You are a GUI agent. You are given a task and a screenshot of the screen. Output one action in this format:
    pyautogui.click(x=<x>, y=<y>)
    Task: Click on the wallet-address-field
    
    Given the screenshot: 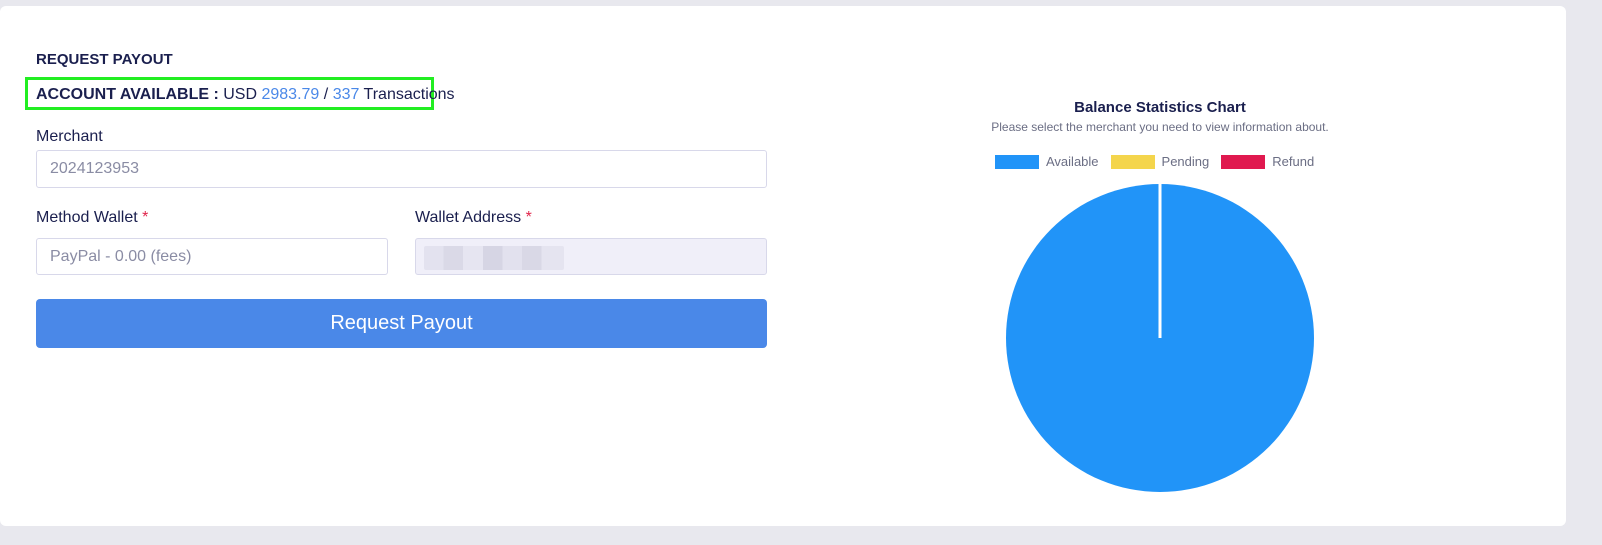 What is the action you would take?
    pyautogui.click(x=591, y=256)
    